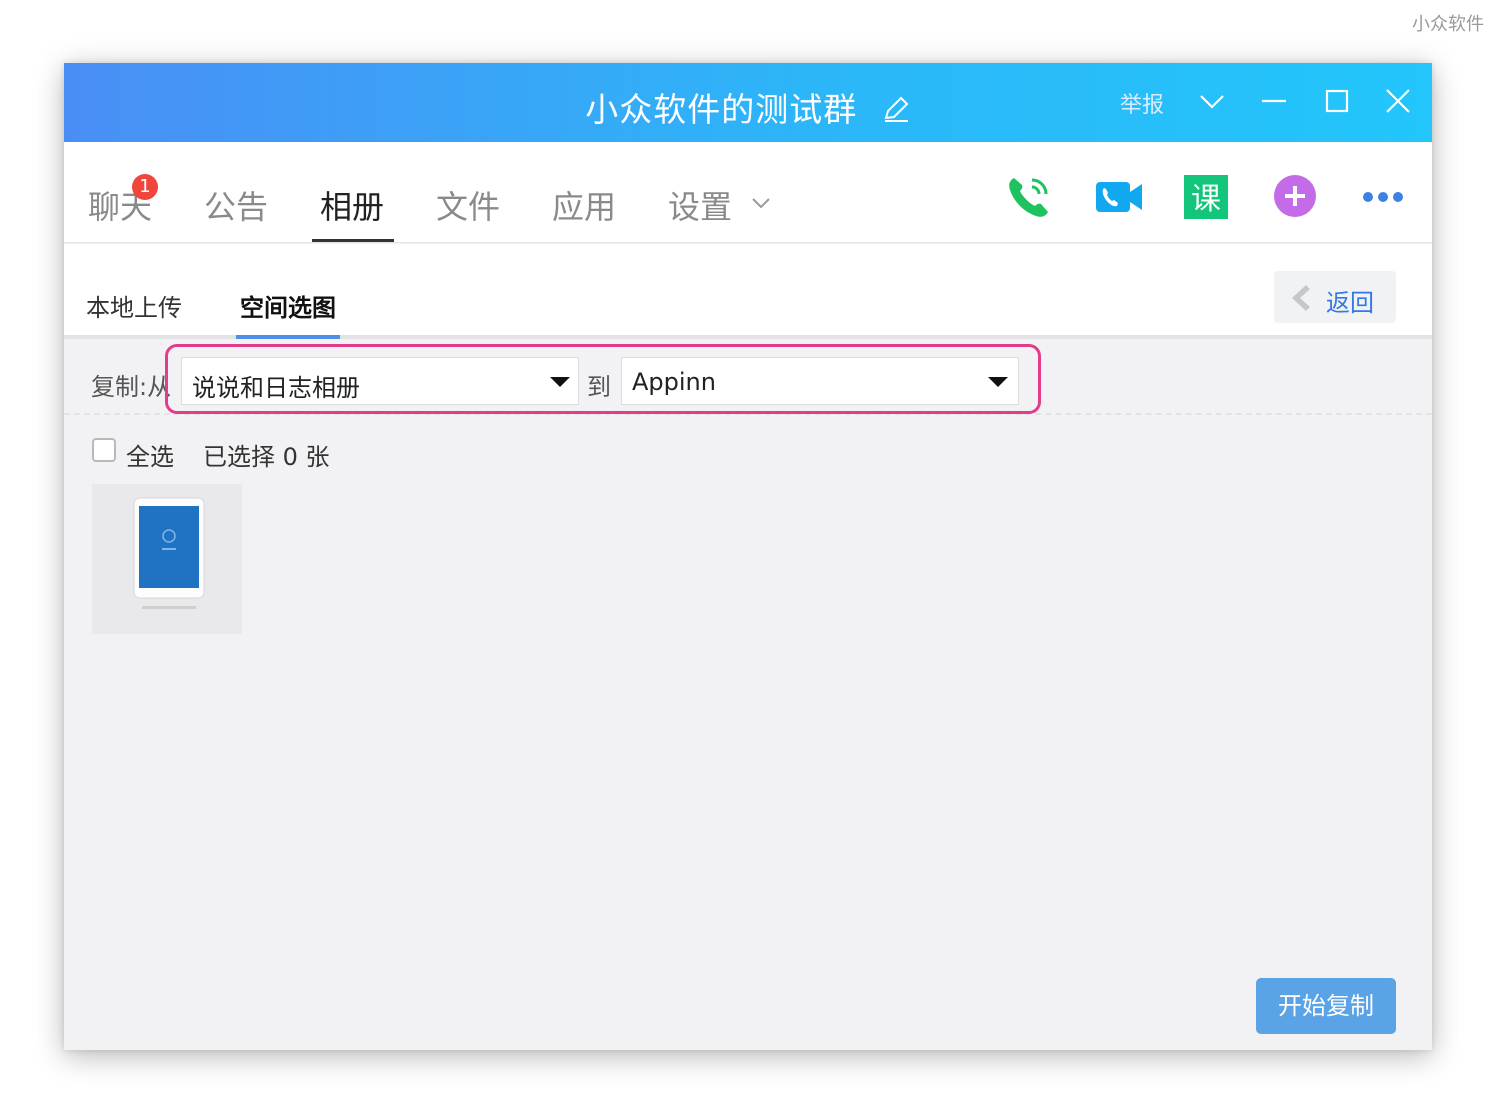  I want to click on phone-call-icon, so click(1029, 197).